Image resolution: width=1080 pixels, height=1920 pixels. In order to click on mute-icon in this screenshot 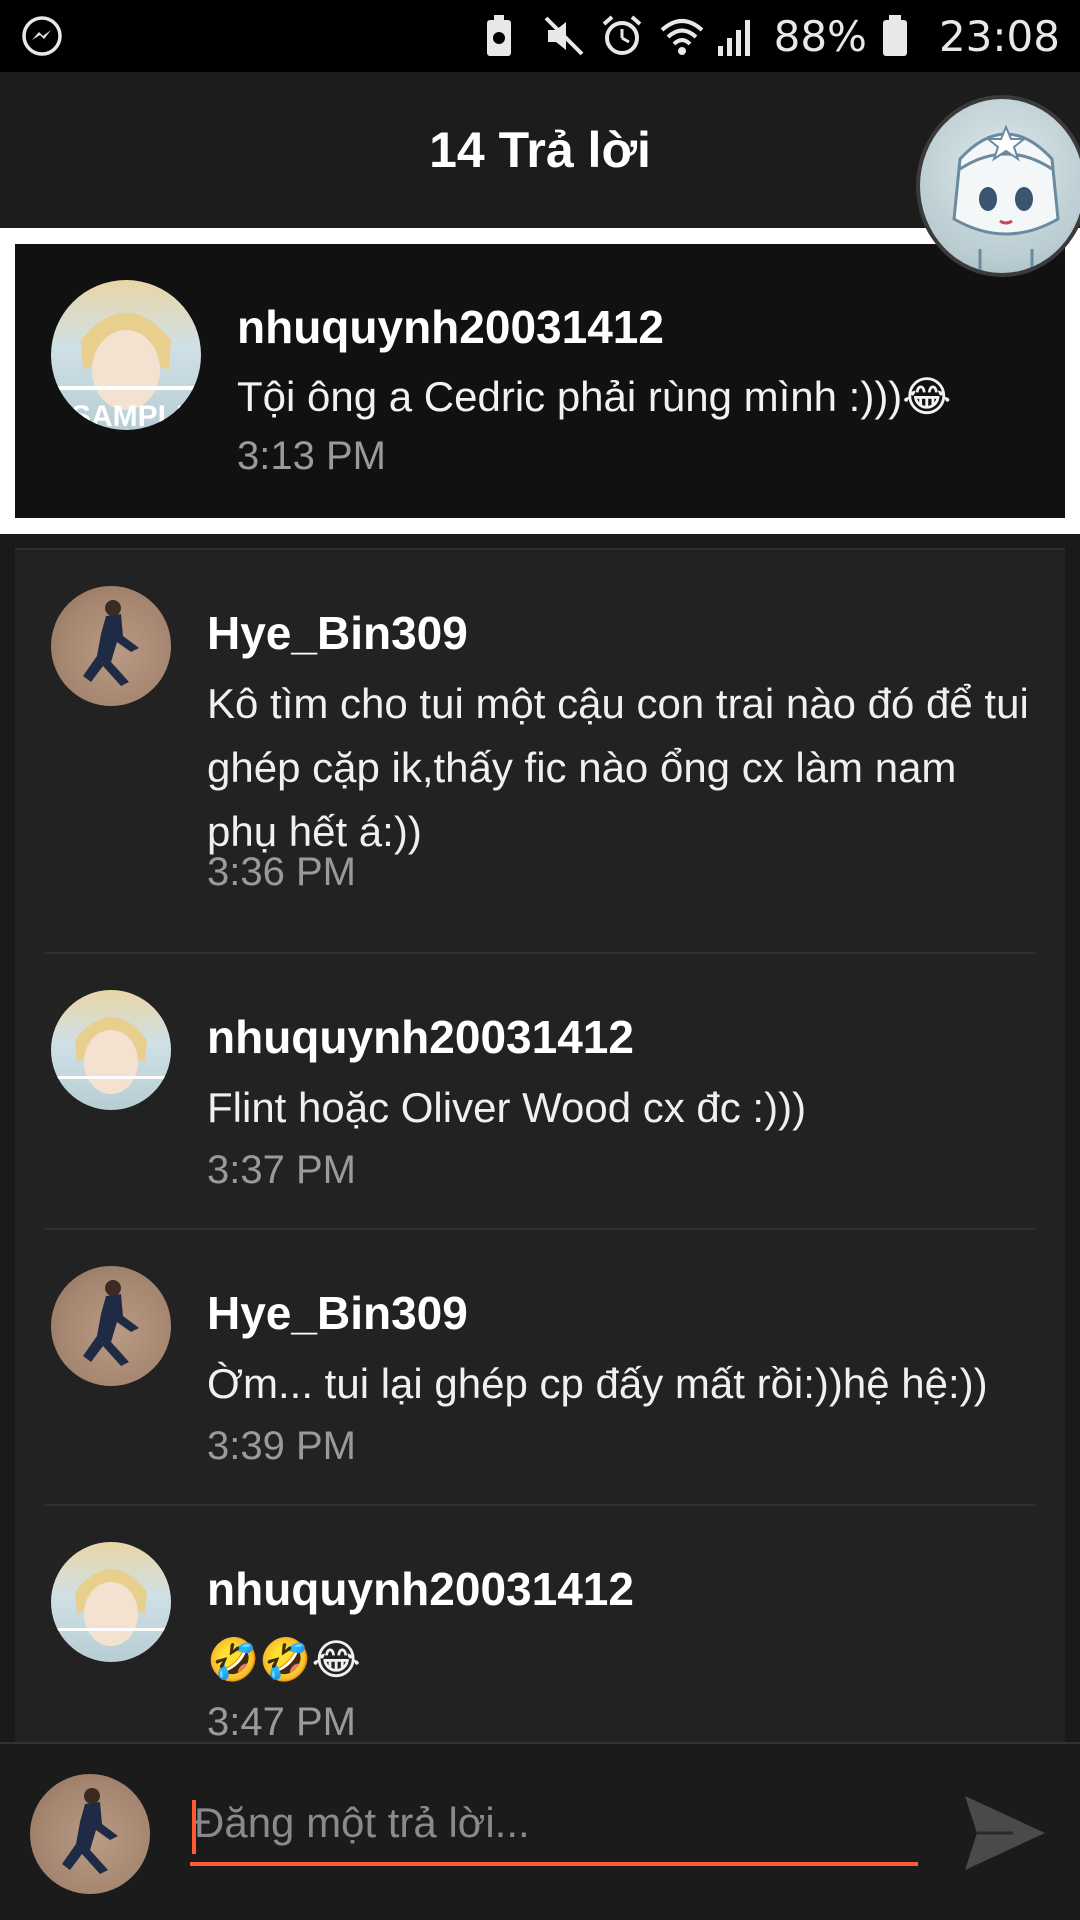, I will do `click(564, 36)`.